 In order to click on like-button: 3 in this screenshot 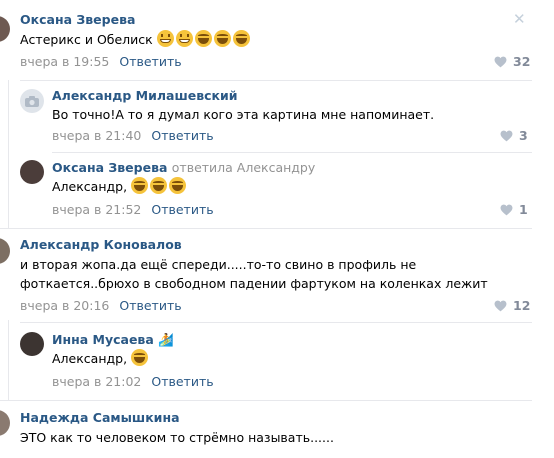, I will do `click(514, 135)`.